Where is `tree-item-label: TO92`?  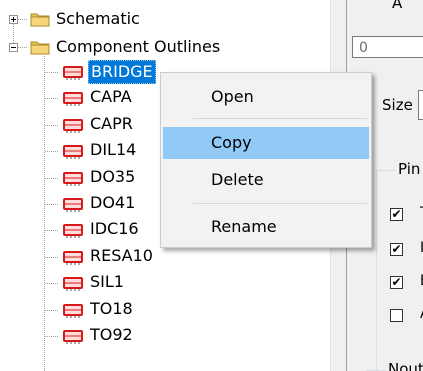
tree-item-label: TO92 is located at coordinates (111, 334).